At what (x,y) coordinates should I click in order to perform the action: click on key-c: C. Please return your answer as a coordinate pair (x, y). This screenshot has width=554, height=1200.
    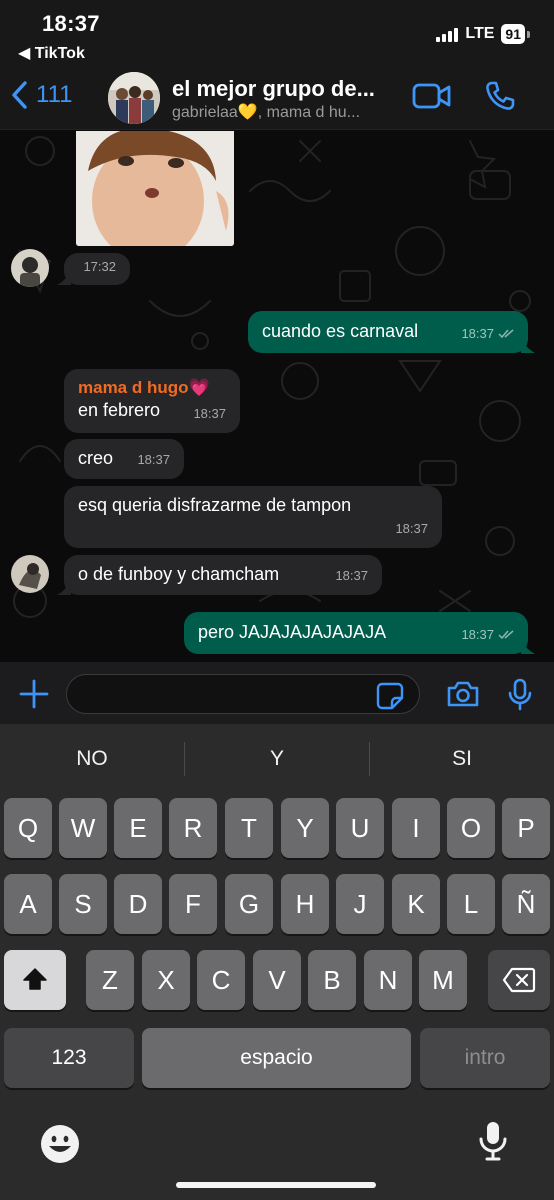
    Looking at the image, I should click on (221, 980).